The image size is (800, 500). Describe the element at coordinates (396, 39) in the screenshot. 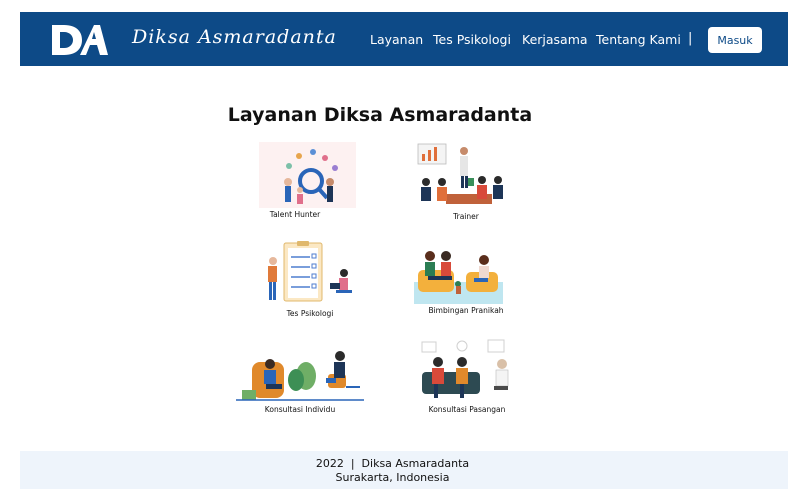

I see `nav-link-layanan: Layanan` at that location.